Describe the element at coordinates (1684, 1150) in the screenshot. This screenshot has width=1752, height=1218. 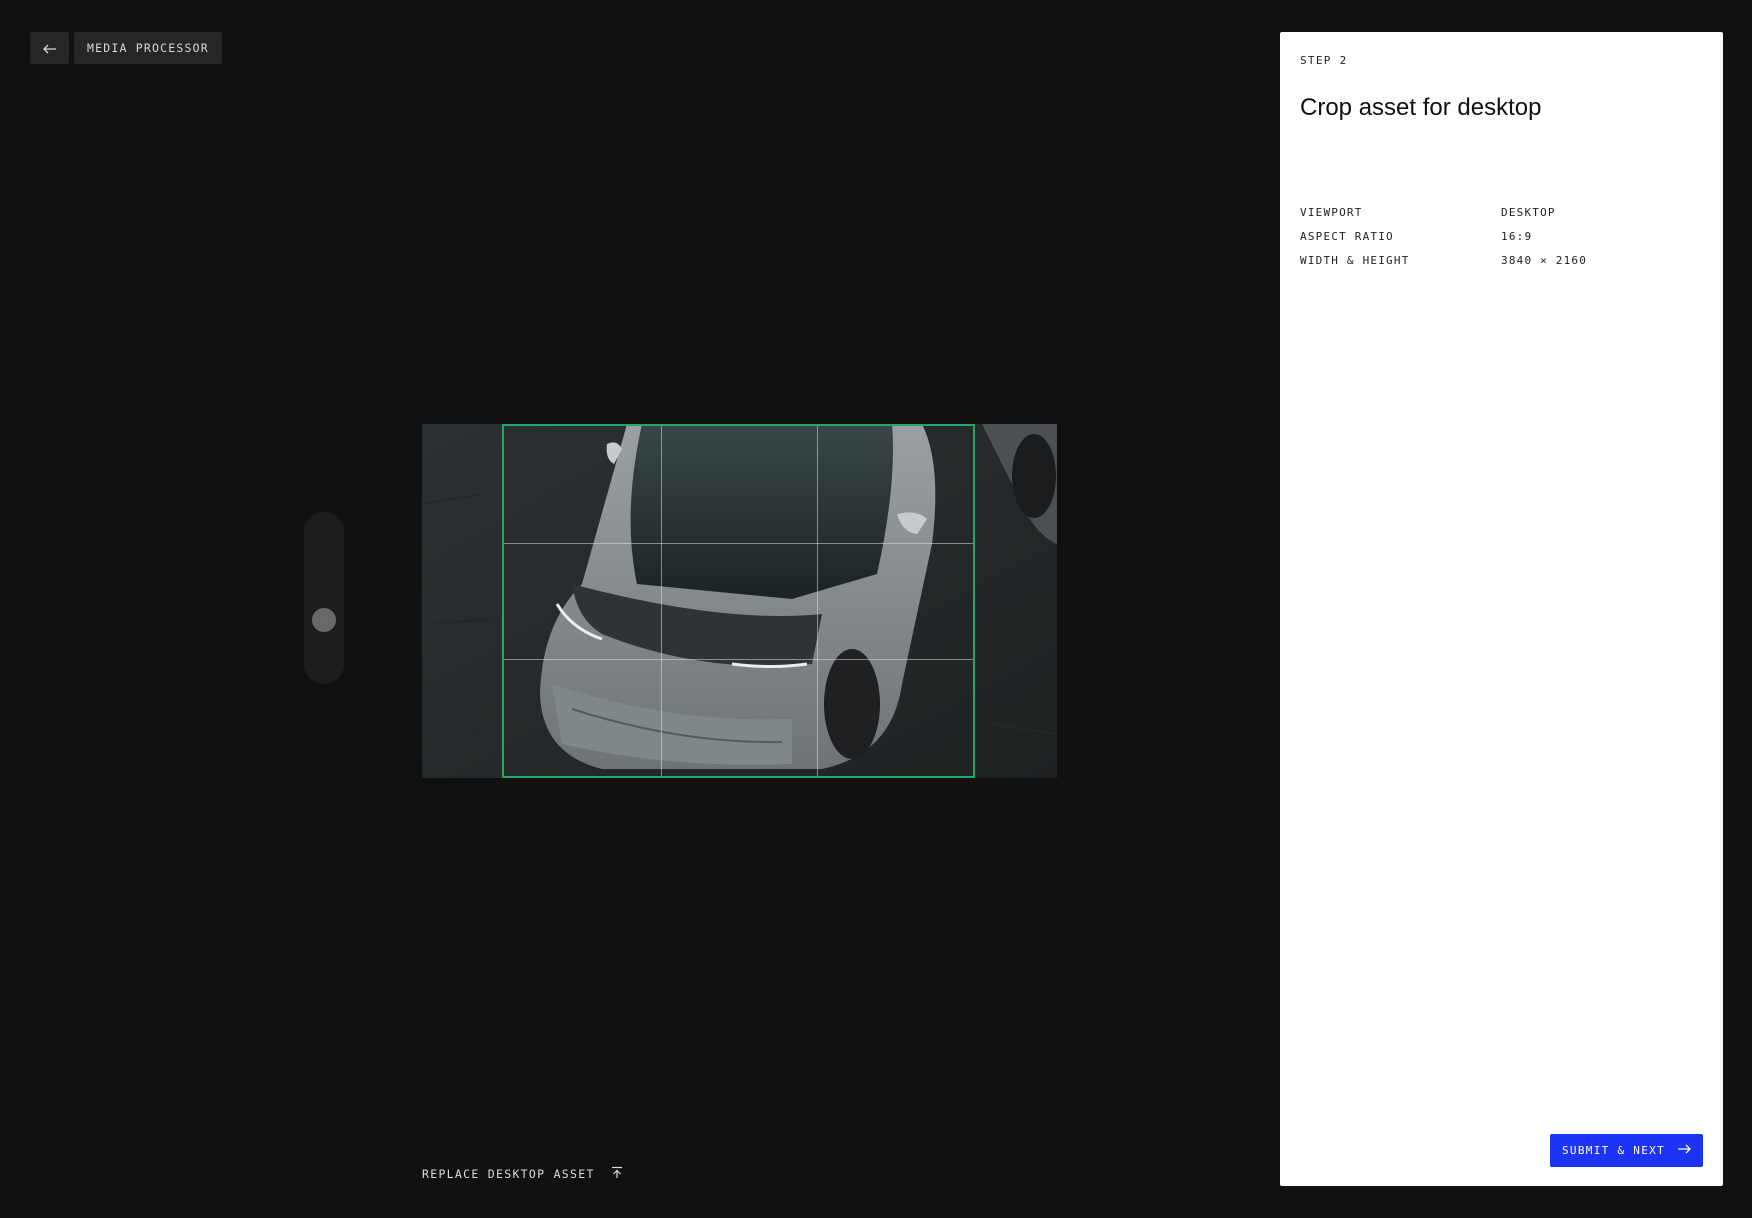
I see `arrow-right-icon` at that location.